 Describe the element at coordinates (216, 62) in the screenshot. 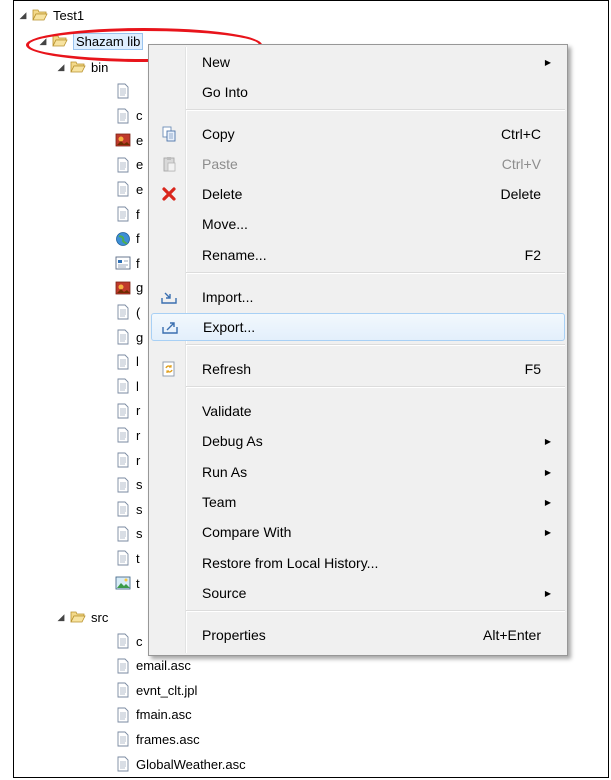

I see `menu-item-label: New` at that location.